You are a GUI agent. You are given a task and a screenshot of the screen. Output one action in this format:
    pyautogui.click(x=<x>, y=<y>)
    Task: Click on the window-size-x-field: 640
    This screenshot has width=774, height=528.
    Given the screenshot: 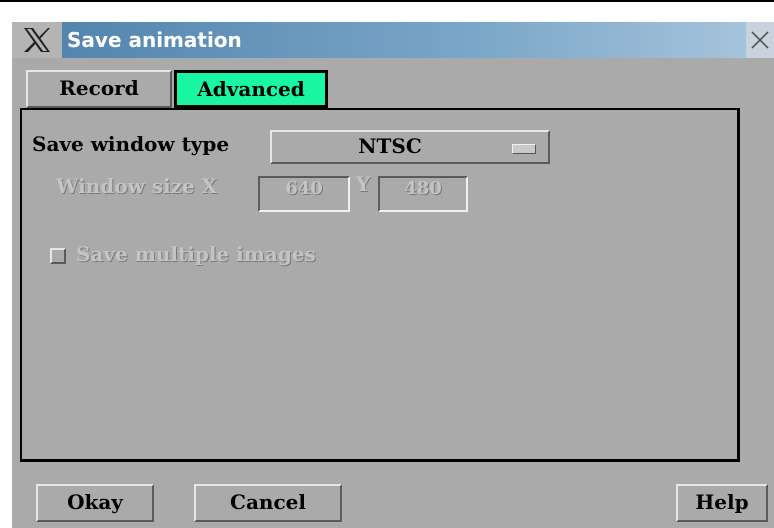 What is the action you would take?
    pyautogui.click(x=304, y=194)
    